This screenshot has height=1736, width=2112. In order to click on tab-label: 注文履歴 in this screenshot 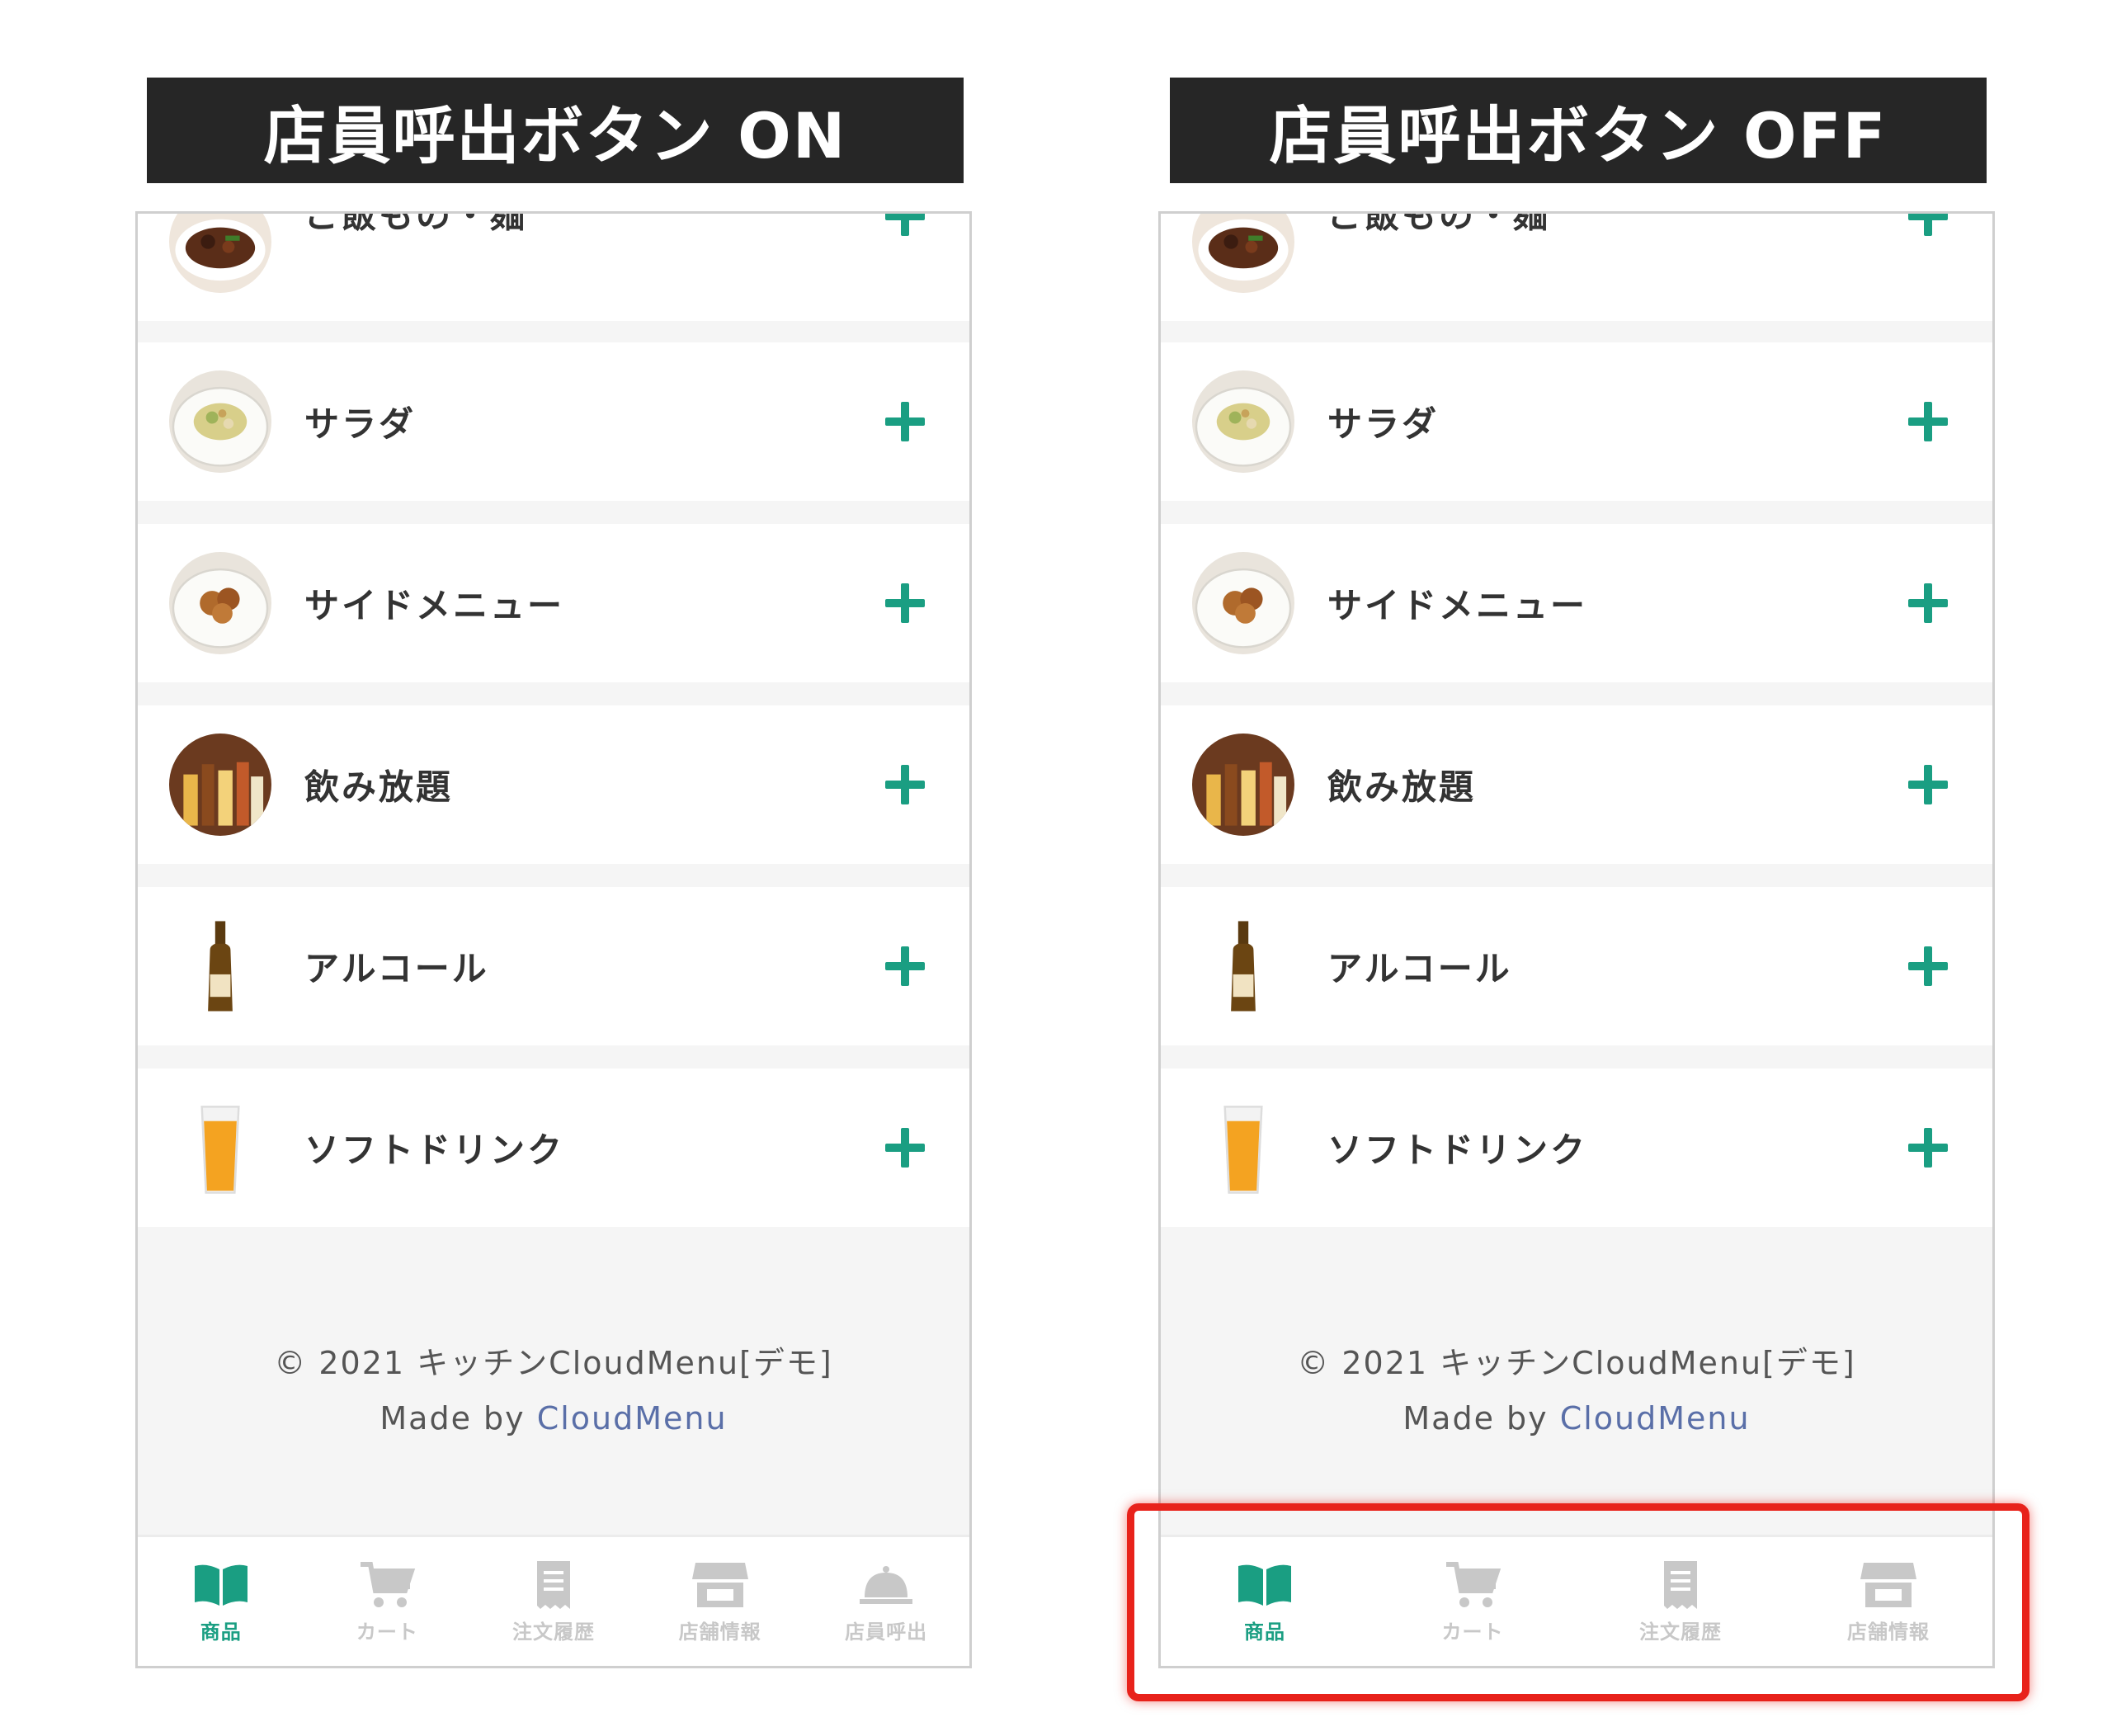, I will do `click(553, 1632)`.